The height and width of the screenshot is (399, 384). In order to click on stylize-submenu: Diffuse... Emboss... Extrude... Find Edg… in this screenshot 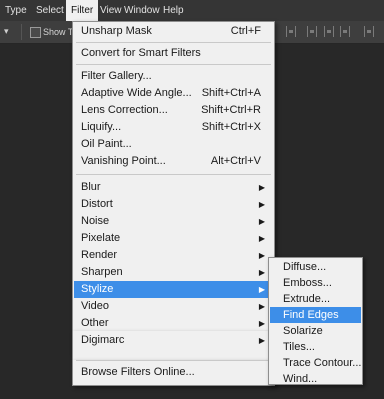, I will do `click(315, 321)`.